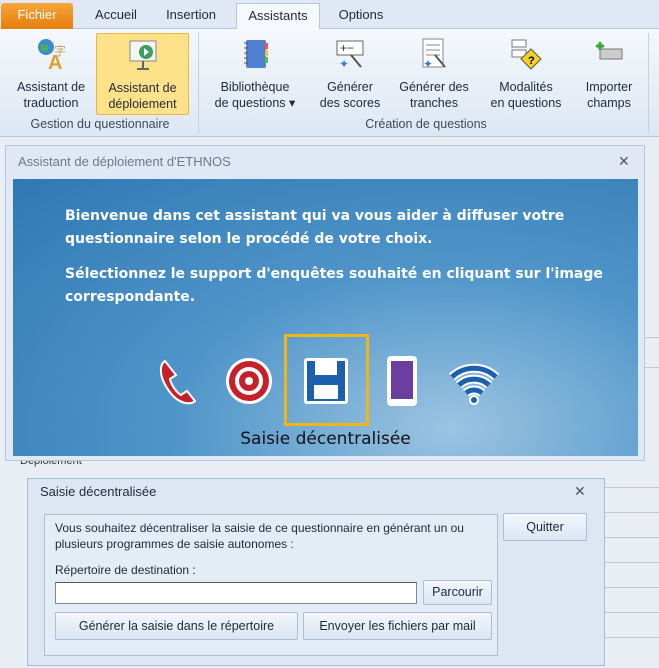  Describe the element at coordinates (434, 74) in the screenshot. I see `generate-ranges-button: ✦ Générer des tranches` at that location.